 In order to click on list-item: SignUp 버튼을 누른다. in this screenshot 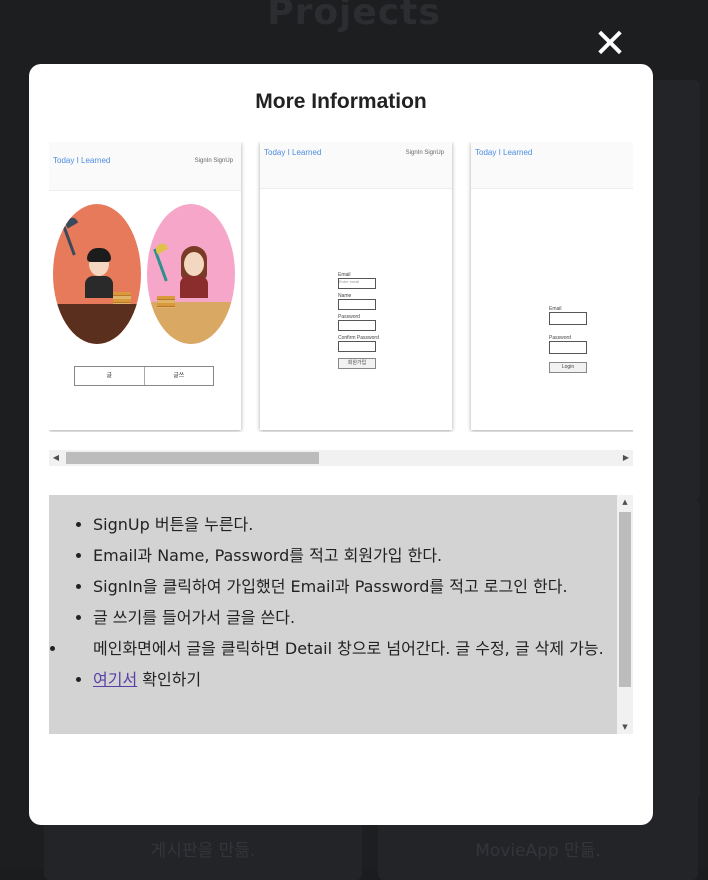, I will do `click(353, 524)`.